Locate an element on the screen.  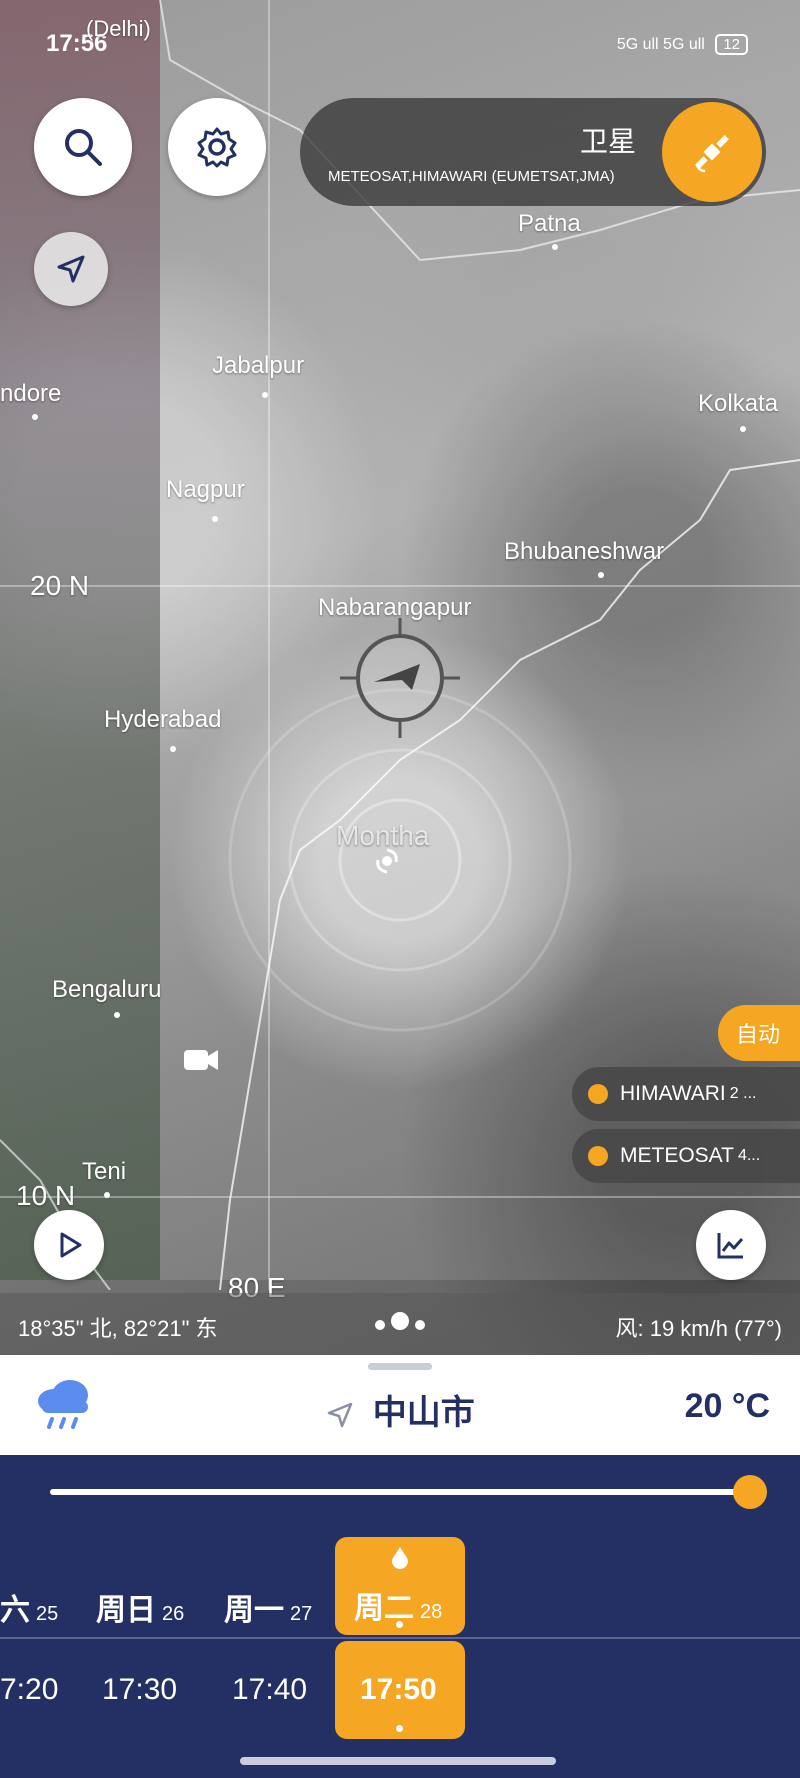
layer-title: 卫星 is located at coordinates (607, 141).